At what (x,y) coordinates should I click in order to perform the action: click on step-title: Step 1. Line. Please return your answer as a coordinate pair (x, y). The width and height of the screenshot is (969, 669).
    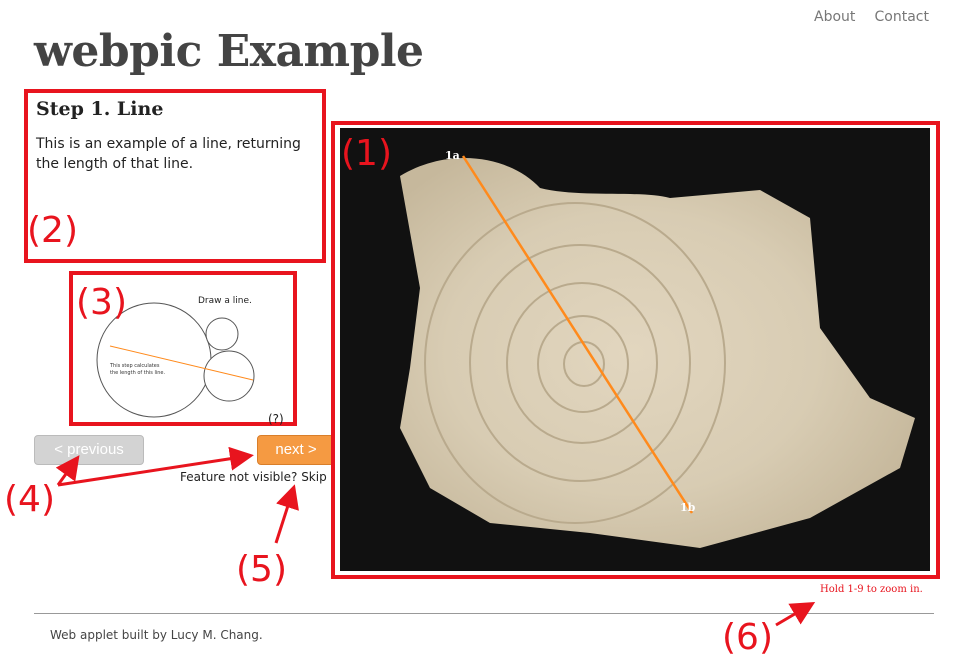
    Looking at the image, I should click on (100, 109).